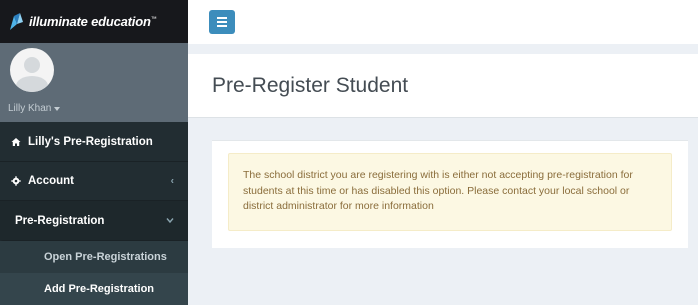 The width and height of the screenshot is (698, 305). What do you see at coordinates (90, 141) in the screenshot?
I see `sidebar-item-label: Lilly's Pre-Registration` at bounding box center [90, 141].